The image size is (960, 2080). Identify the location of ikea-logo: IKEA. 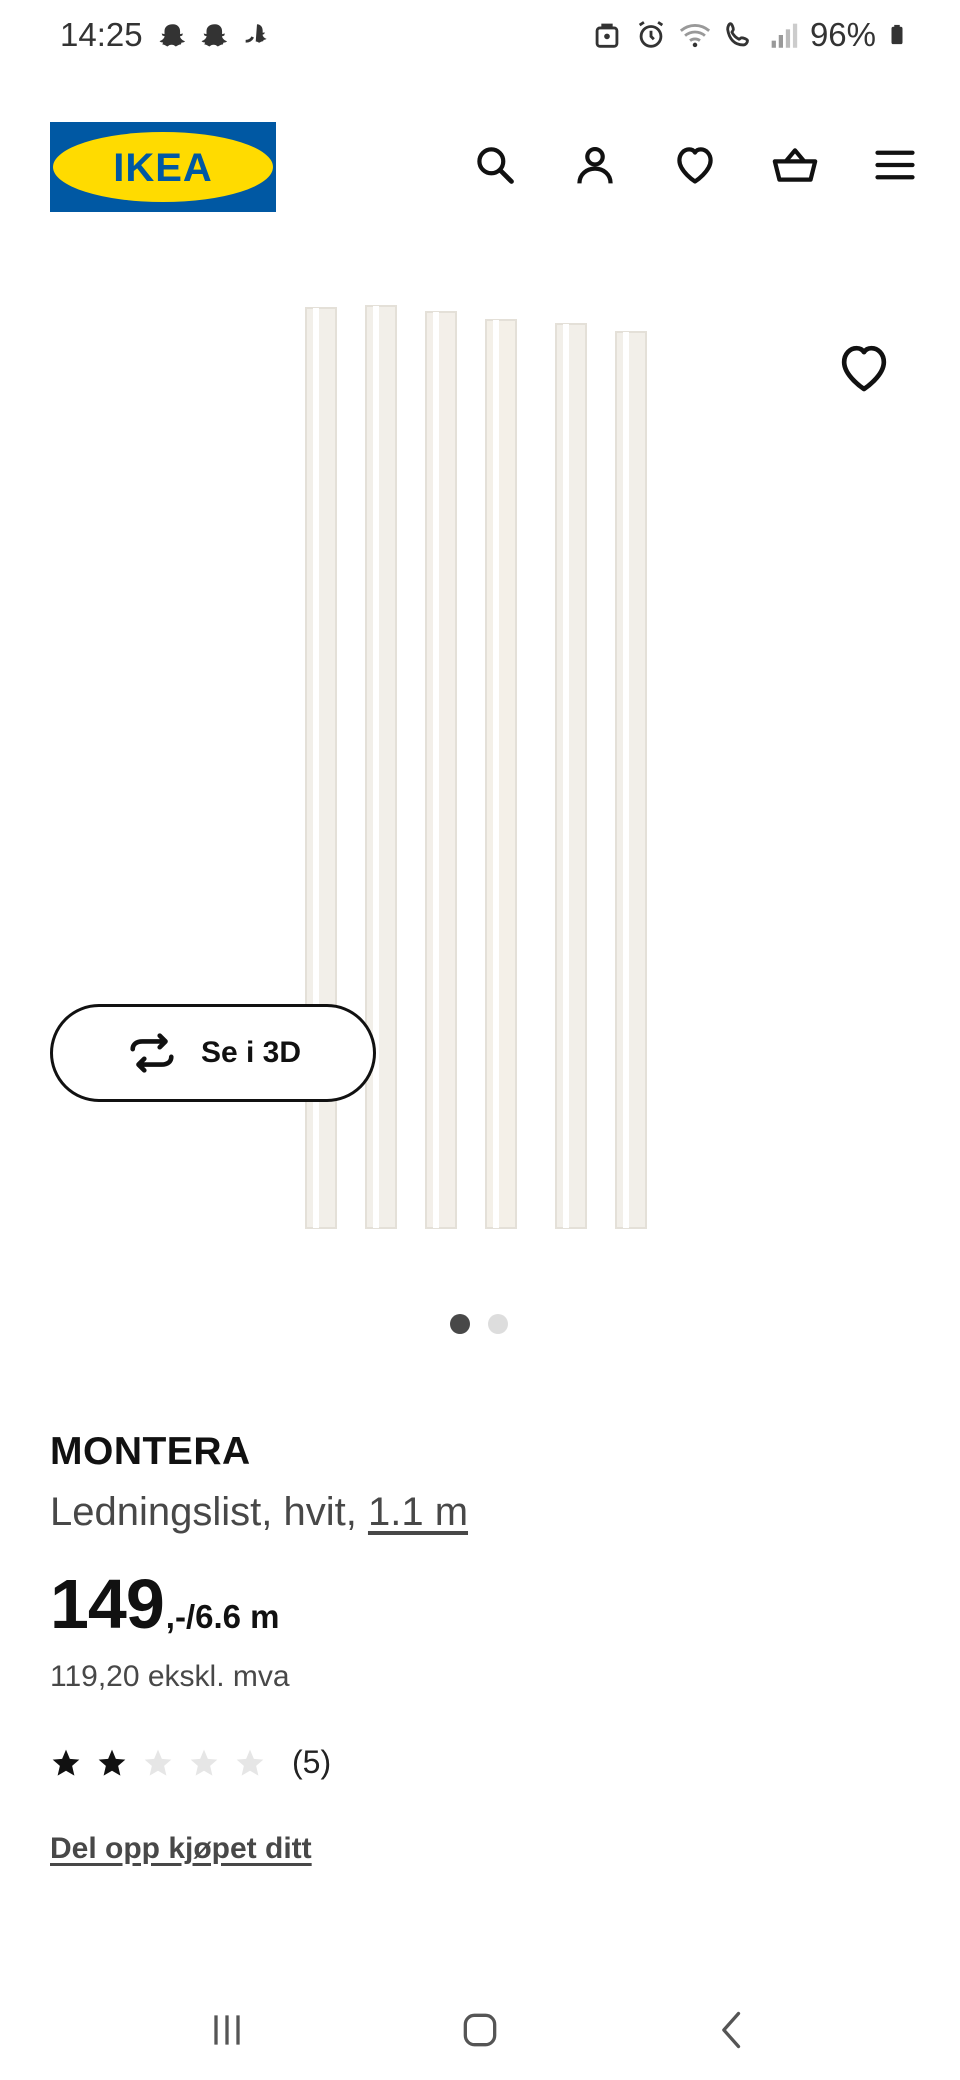
(163, 167).